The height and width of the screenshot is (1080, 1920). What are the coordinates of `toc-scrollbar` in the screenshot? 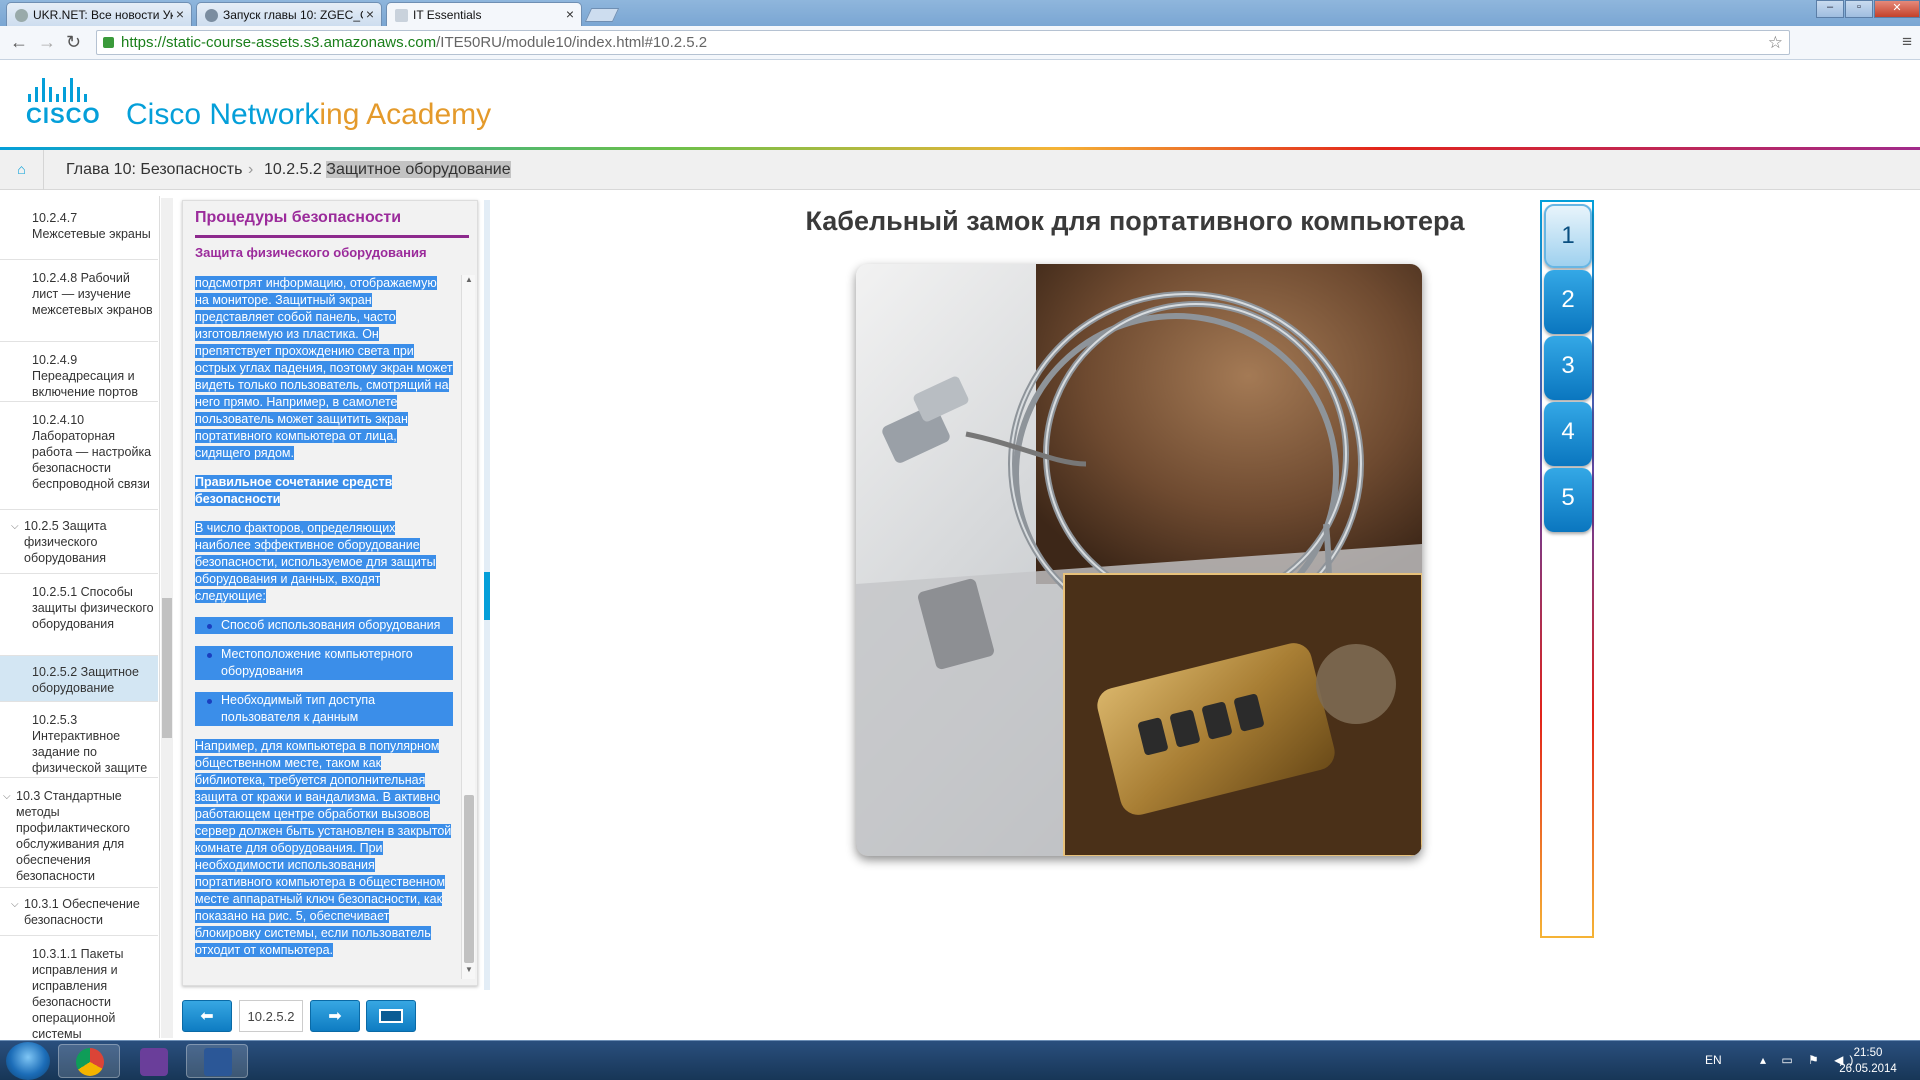 It's located at (167, 618).